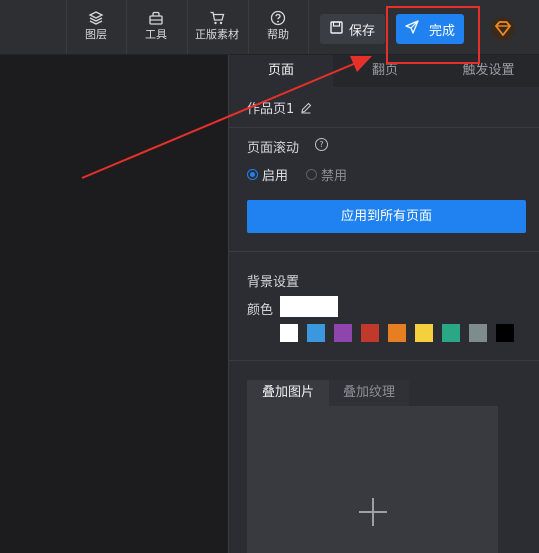  Describe the element at coordinates (96, 34) in the screenshot. I see `tool-layers-label: 图层` at that location.